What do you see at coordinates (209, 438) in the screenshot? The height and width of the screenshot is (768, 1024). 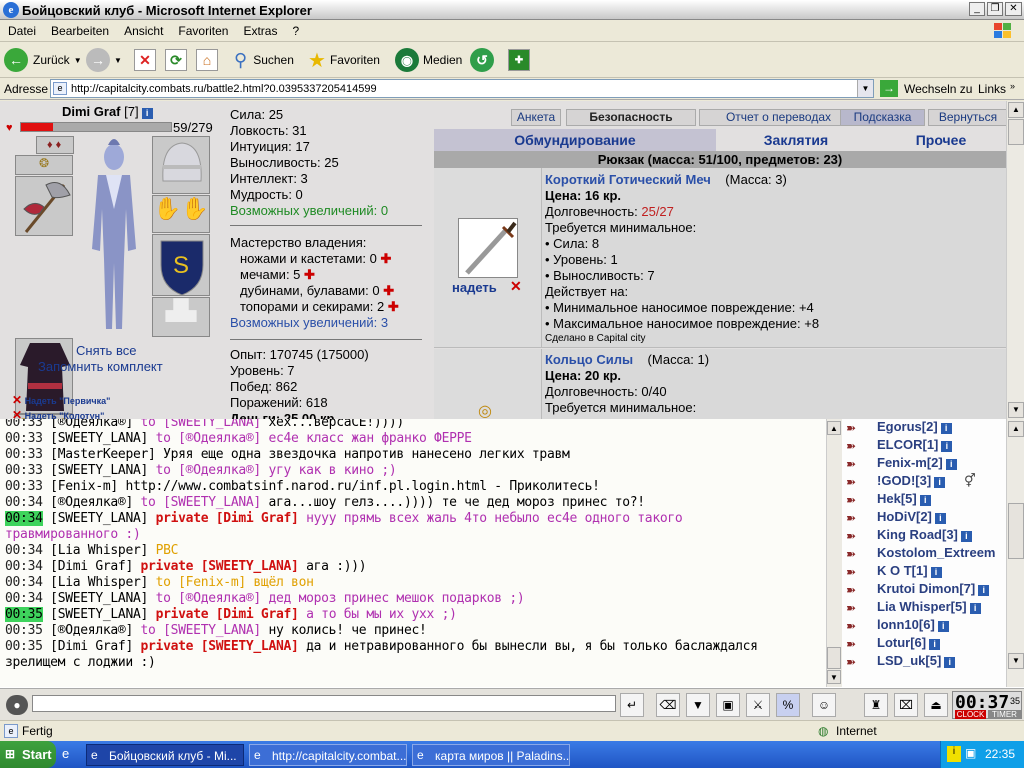 I see `chat-recipient: to [®Одеялка®]` at bounding box center [209, 438].